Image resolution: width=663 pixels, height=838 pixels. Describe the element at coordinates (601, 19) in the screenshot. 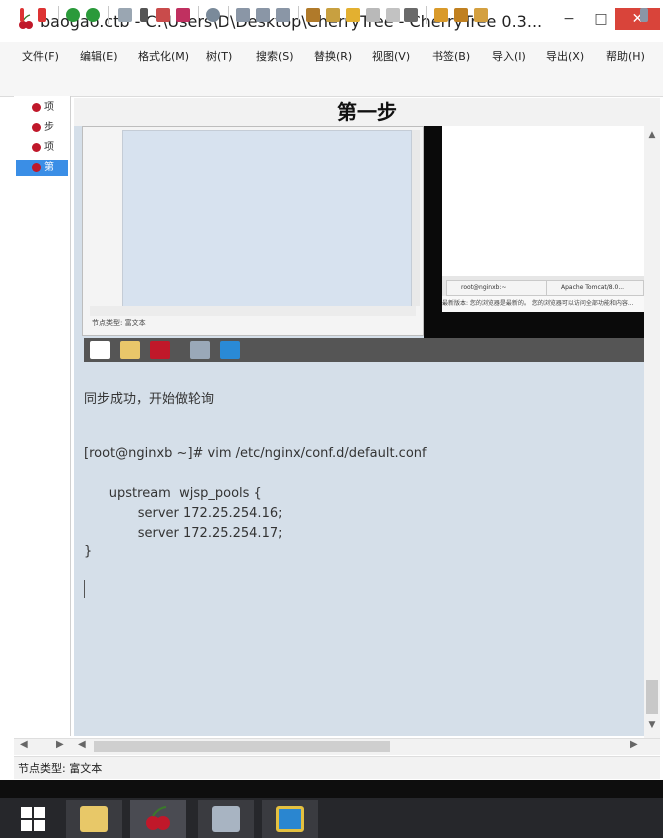

I see `maximize-button: □` at that location.